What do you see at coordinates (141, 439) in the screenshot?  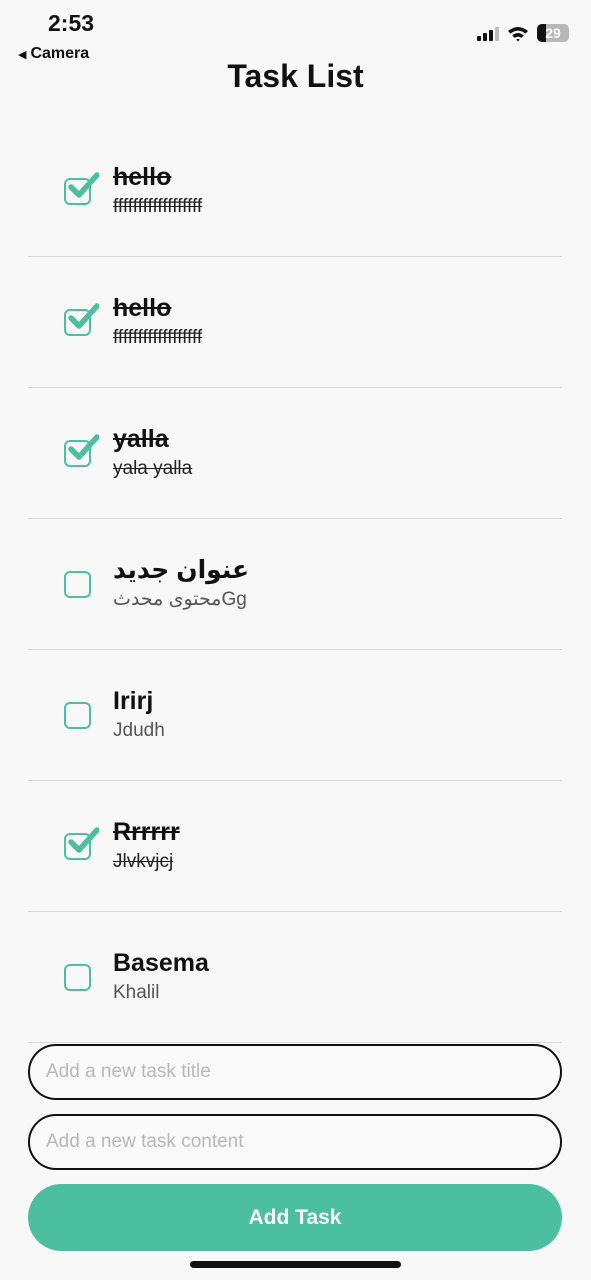 I see `task-title: yalla` at bounding box center [141, 439].